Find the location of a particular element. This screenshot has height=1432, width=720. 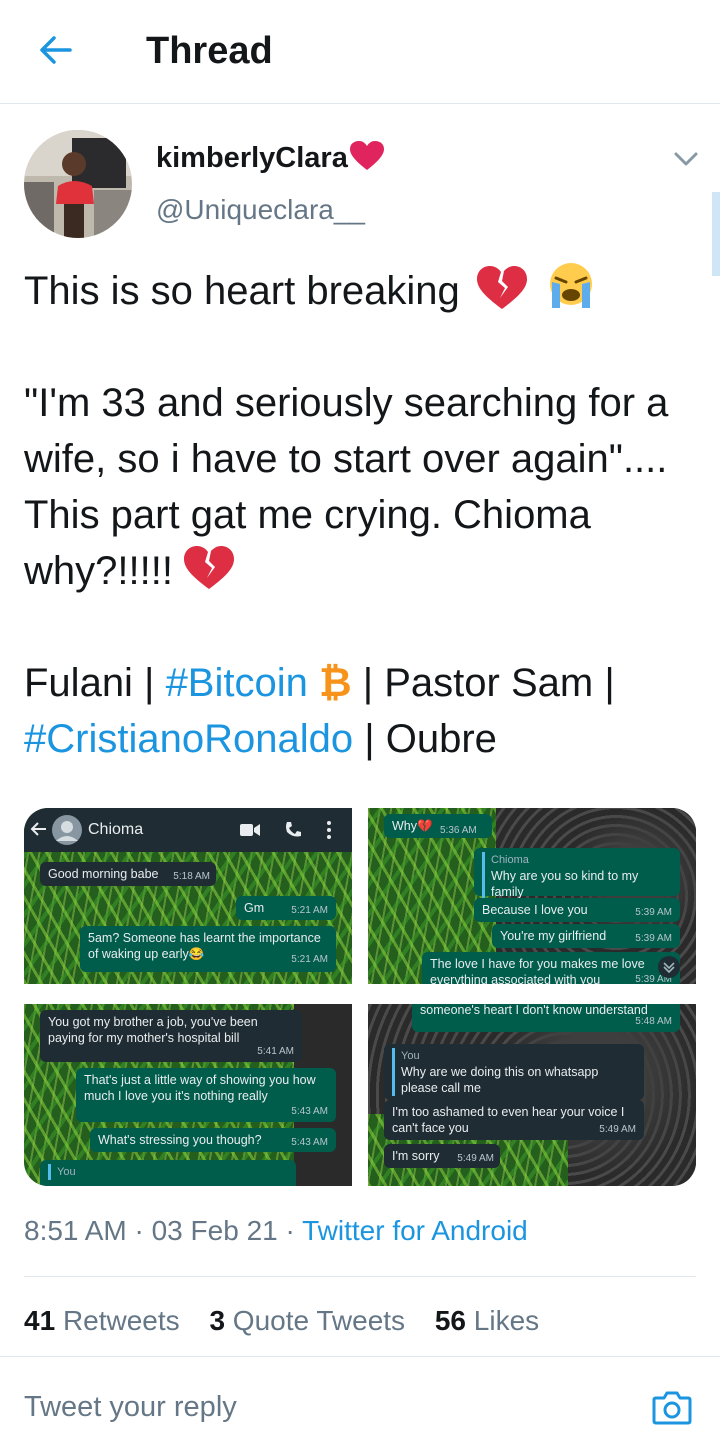

camera-icon is located at coordinates (672, 1407).